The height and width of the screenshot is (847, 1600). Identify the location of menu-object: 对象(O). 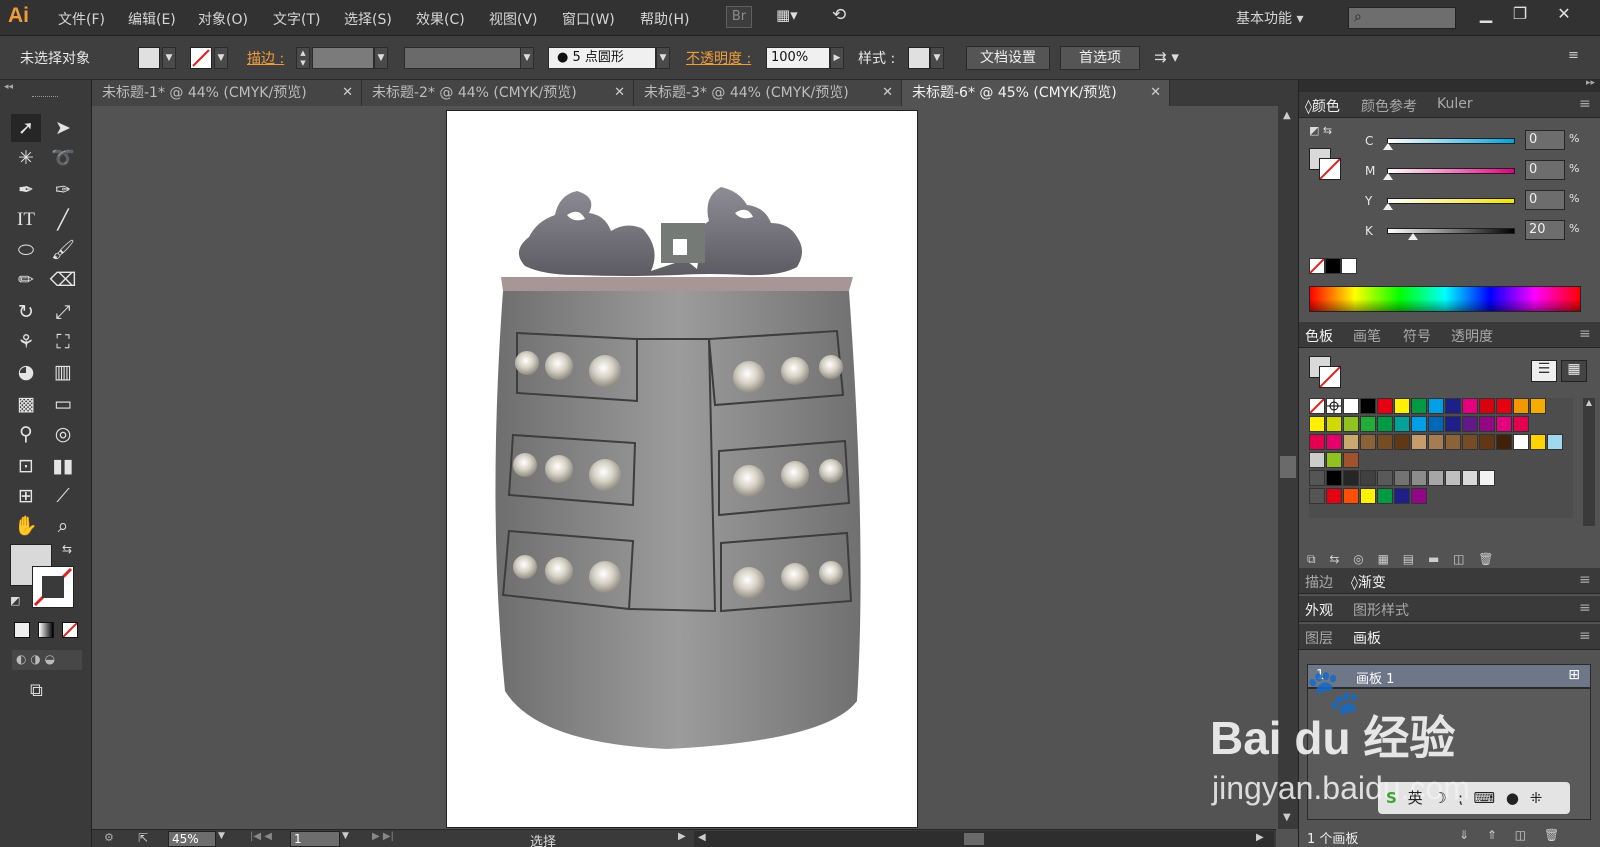
(223, 19).